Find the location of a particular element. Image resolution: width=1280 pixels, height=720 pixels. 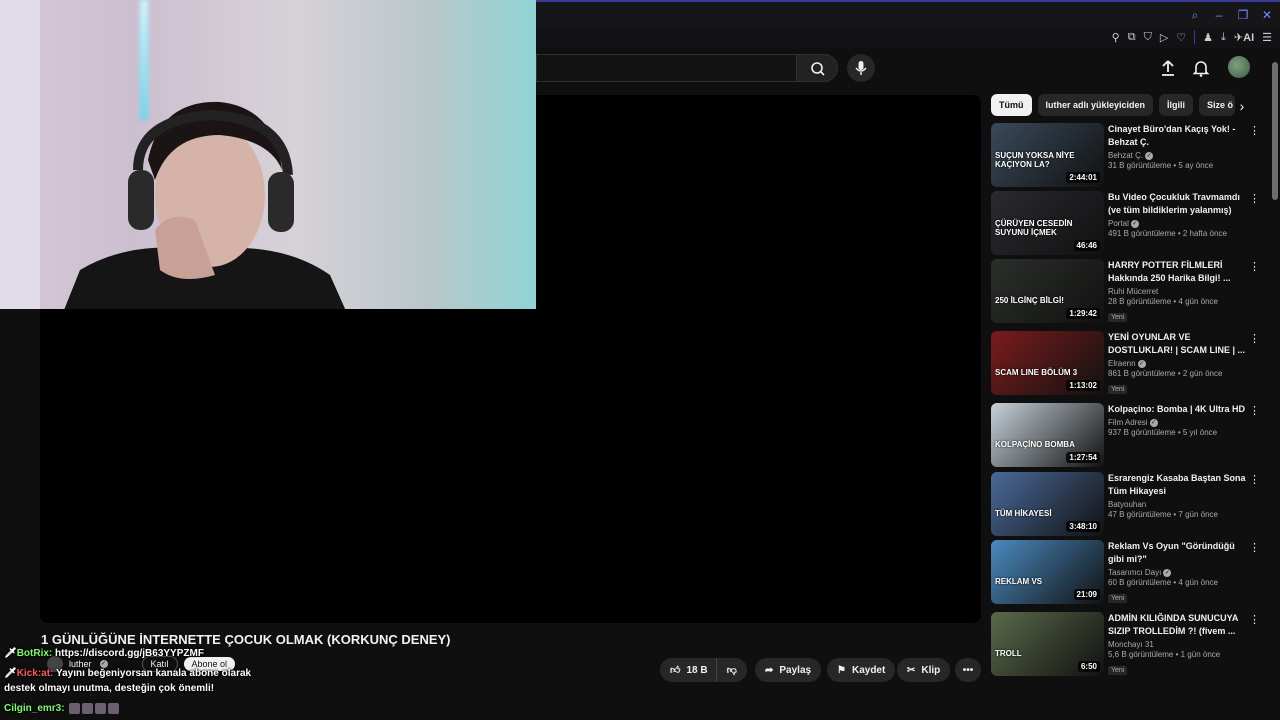

video-thumbnail: SUÇUN YOKSA NİYE KAÇIYON LA? 2:44:01 is located at coordinates (1047, 155).